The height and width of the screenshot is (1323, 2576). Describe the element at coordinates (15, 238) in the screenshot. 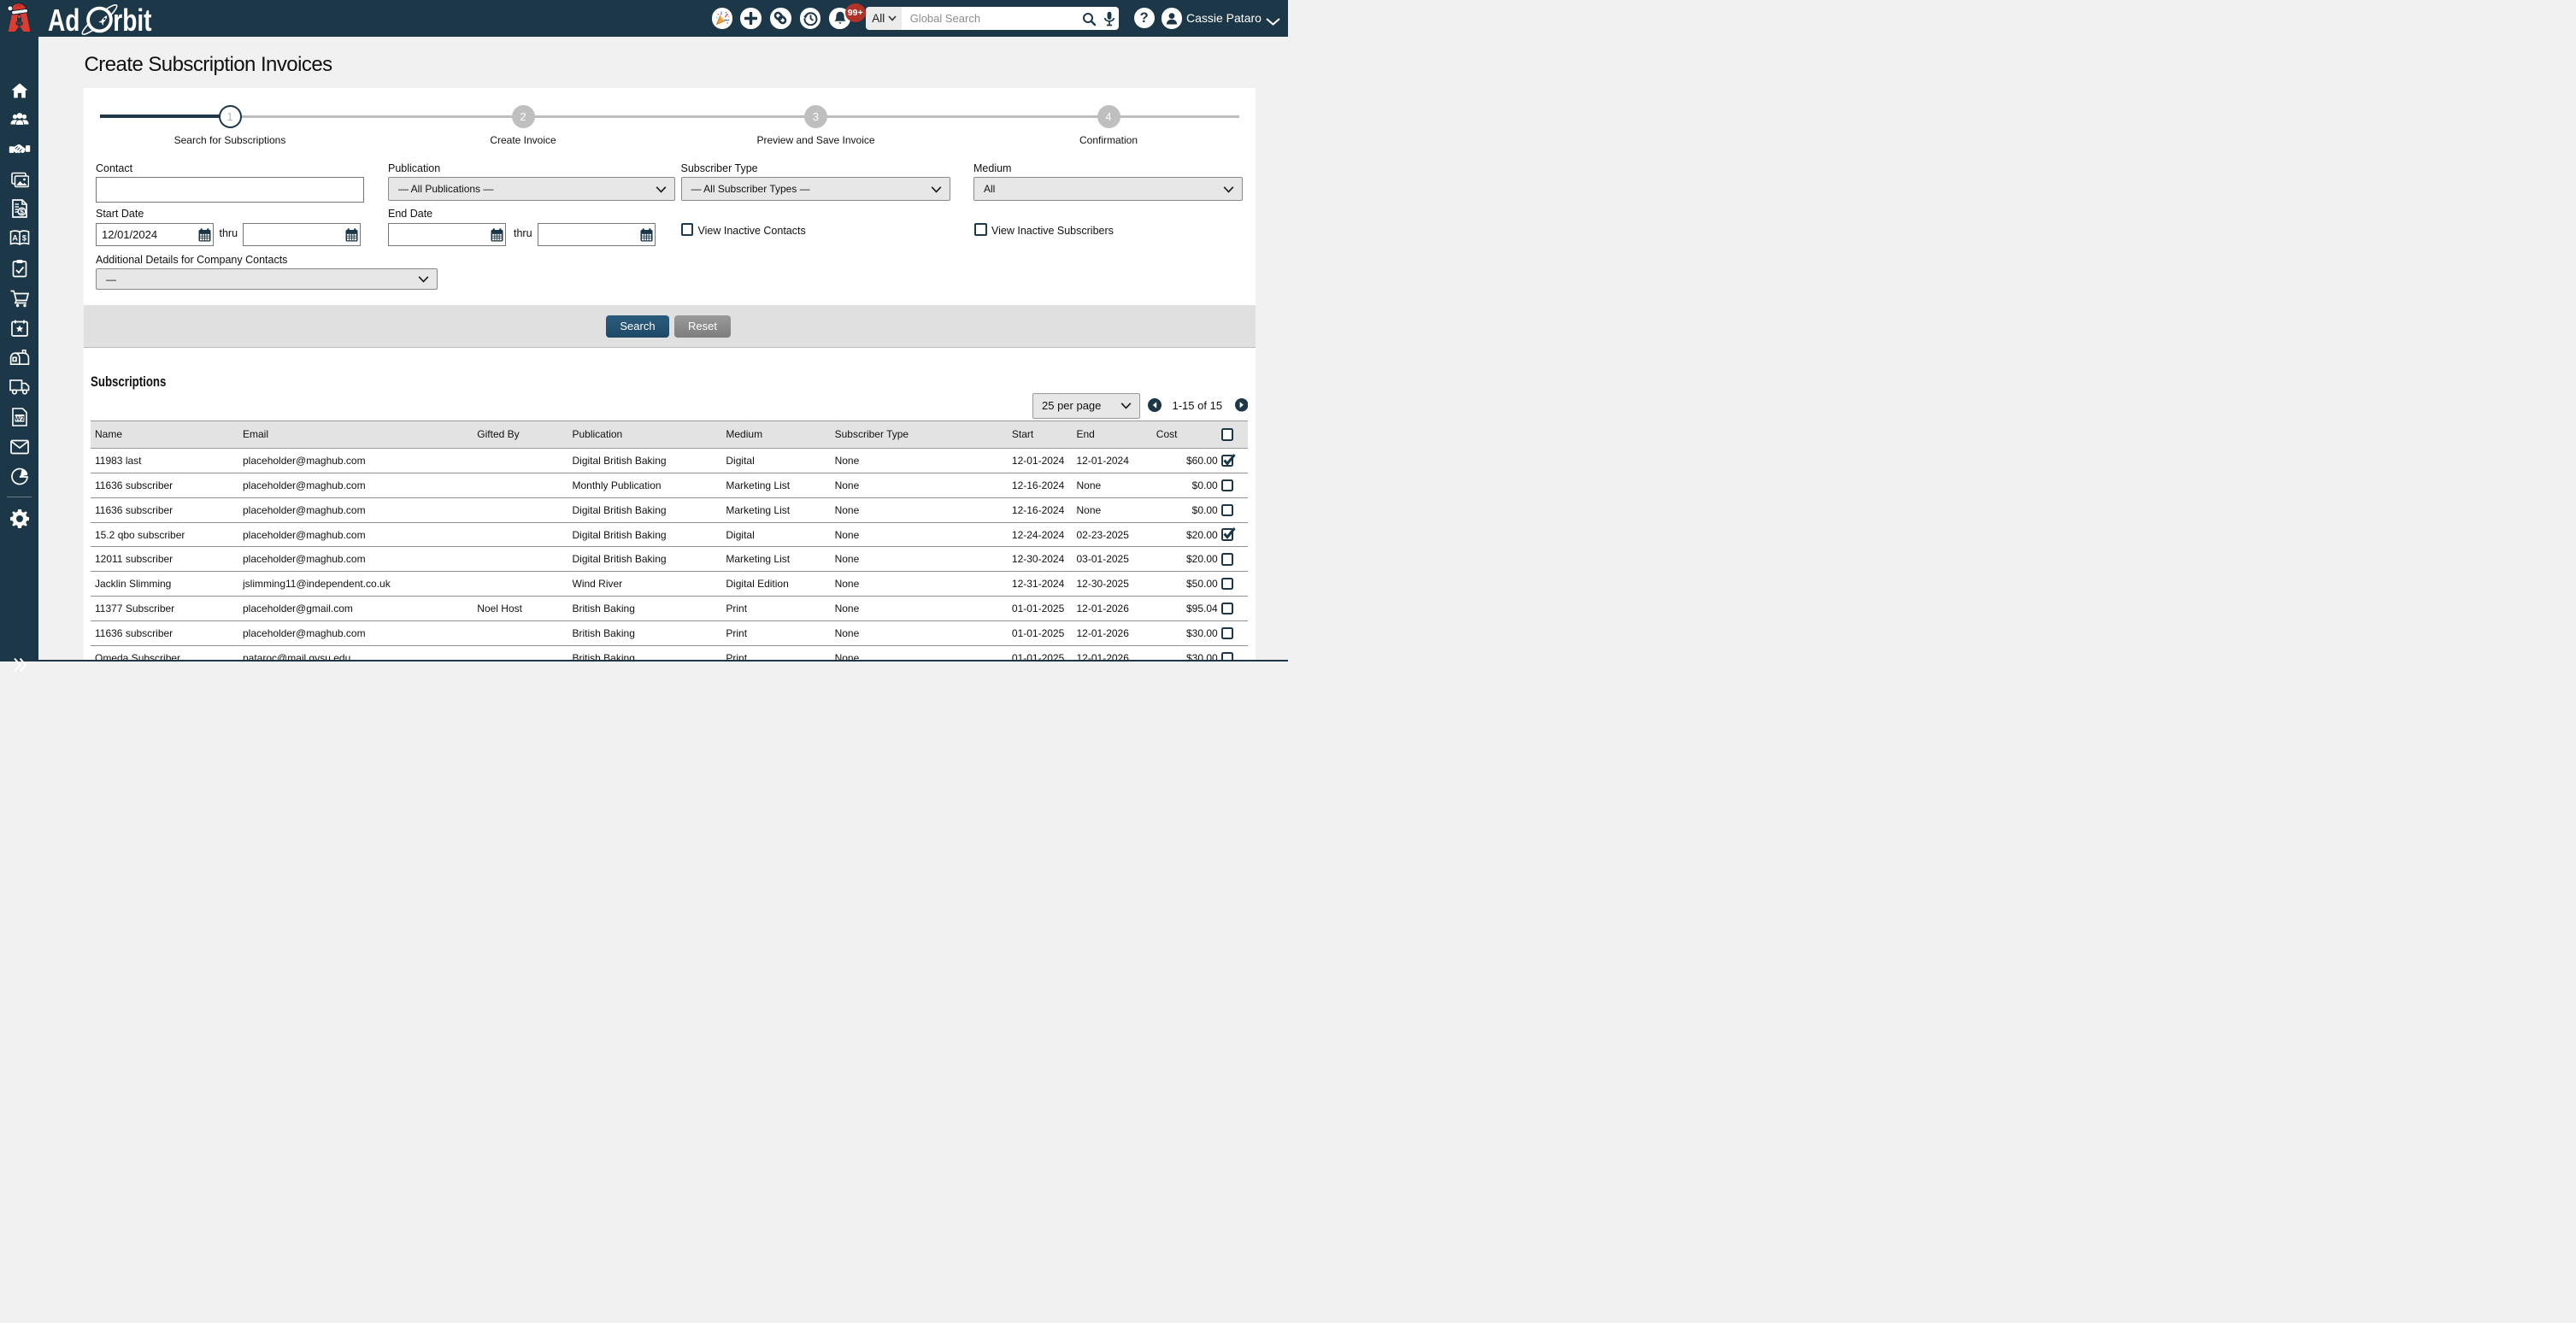

I see `svg-text: A` at that location.